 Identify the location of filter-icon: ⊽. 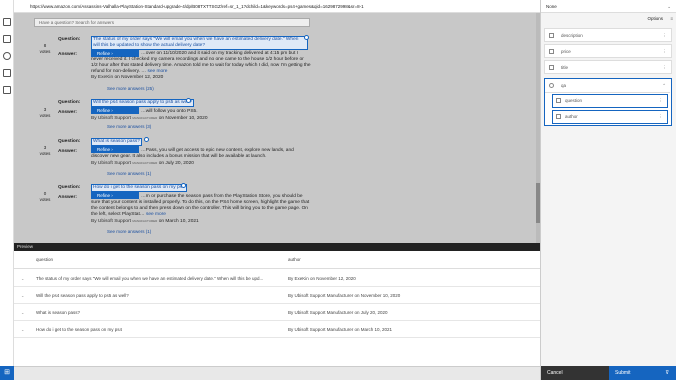
(667, 373).